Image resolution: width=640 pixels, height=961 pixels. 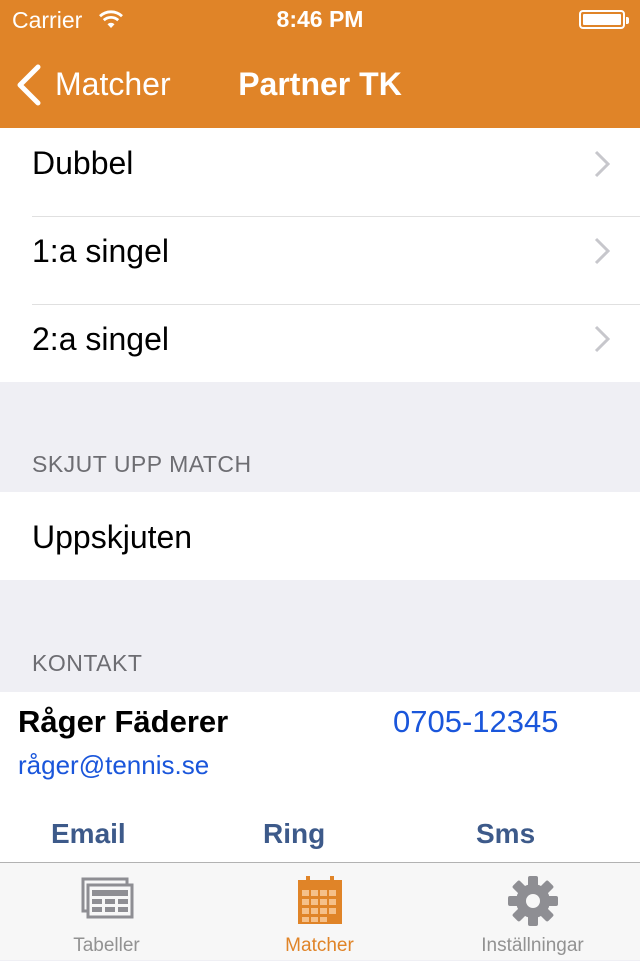 I want to click on status-bar: Carrier 8:46 PM, so click(x=320, y=20).